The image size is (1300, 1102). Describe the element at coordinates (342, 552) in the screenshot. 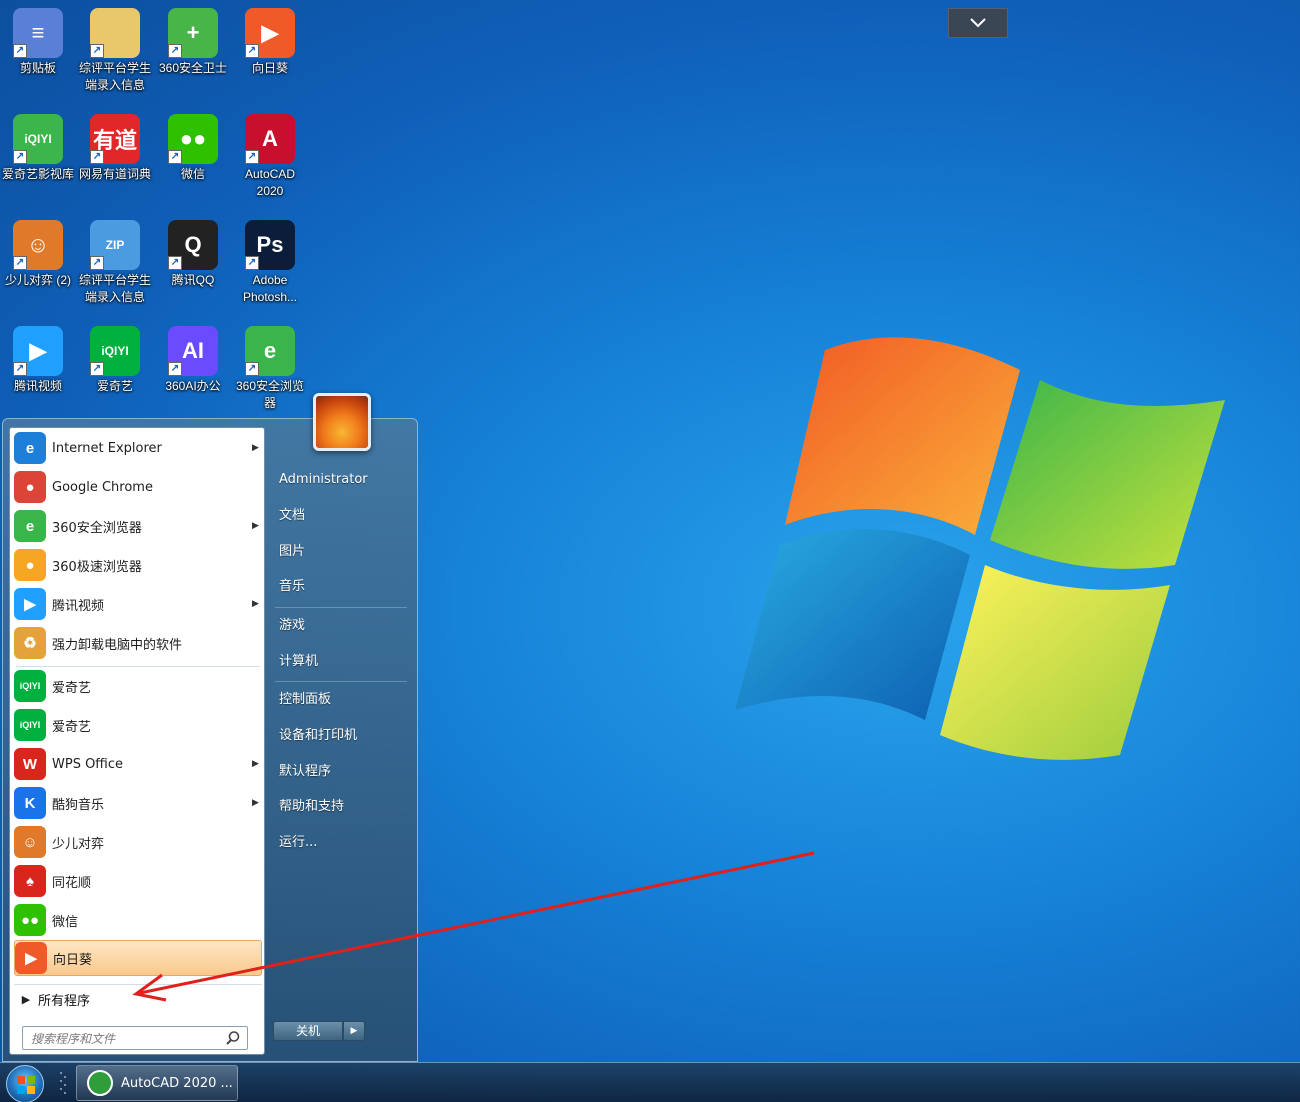

I see `start-menu-place-2: 图片` at that location.